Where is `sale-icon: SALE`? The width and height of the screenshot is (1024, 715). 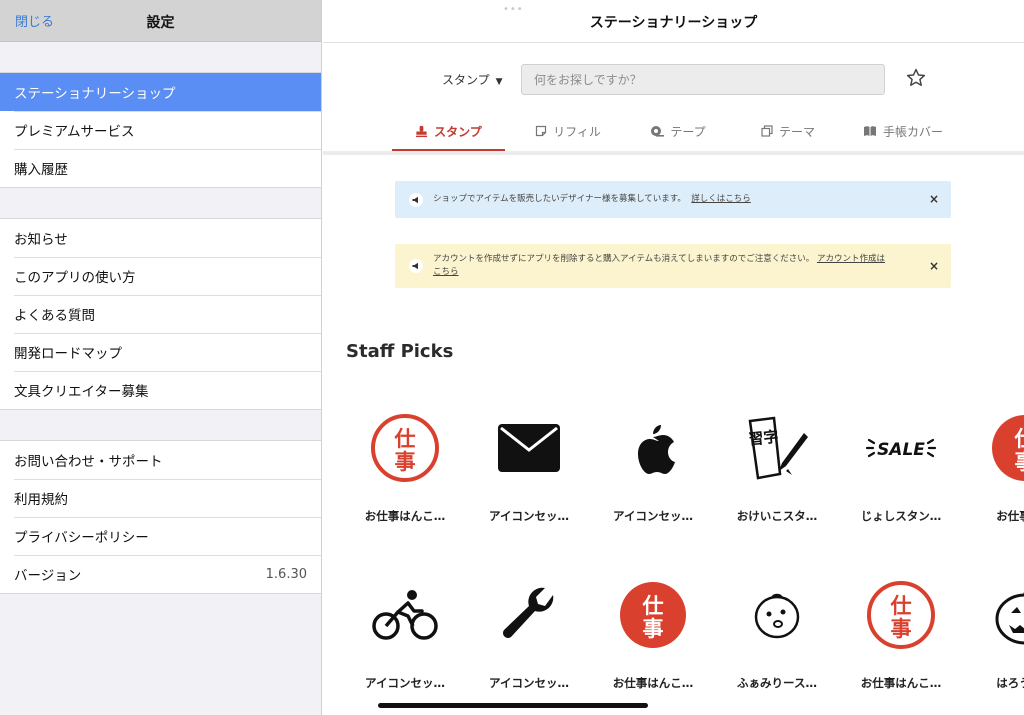
sale-icon: SALE is located at coordinates (901, 448).